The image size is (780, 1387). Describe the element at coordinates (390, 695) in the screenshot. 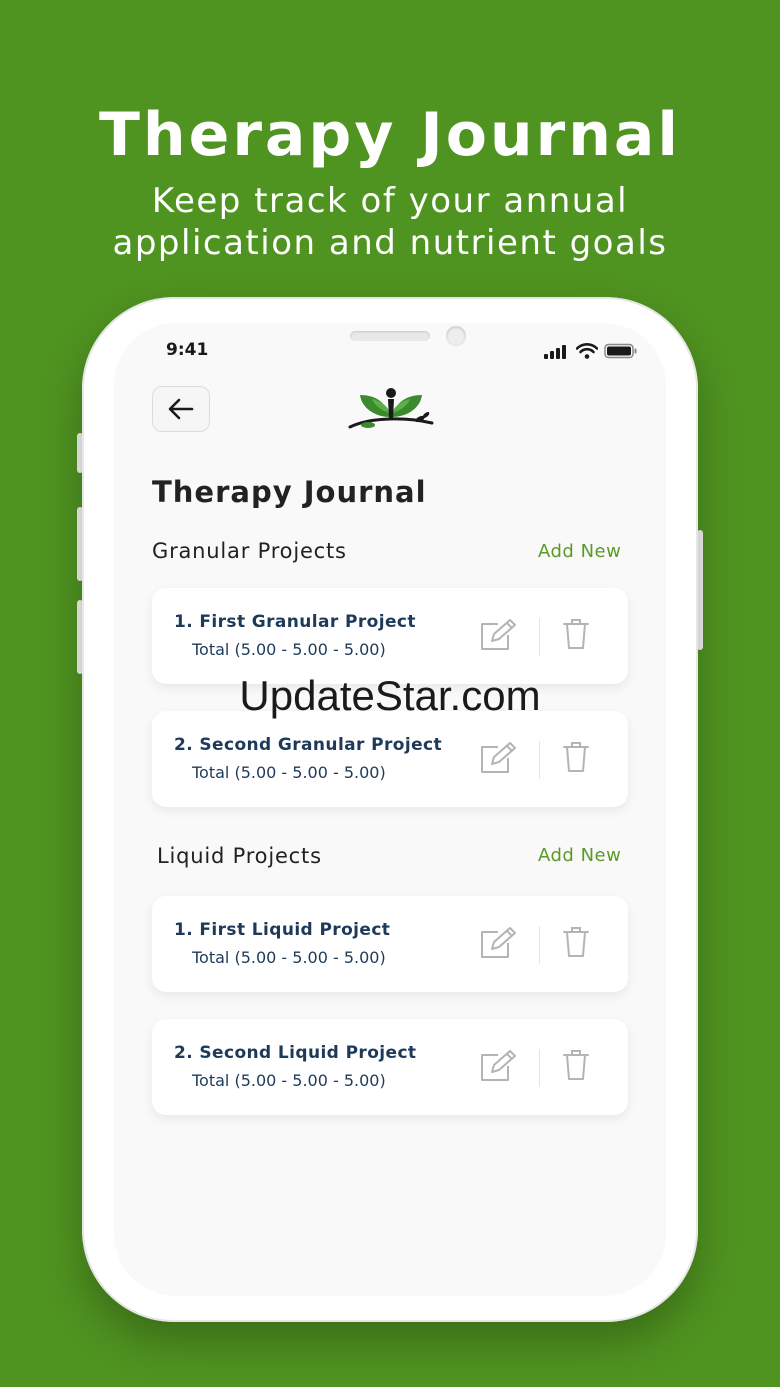

I see `watermark: UpdateStar.com` at that location.